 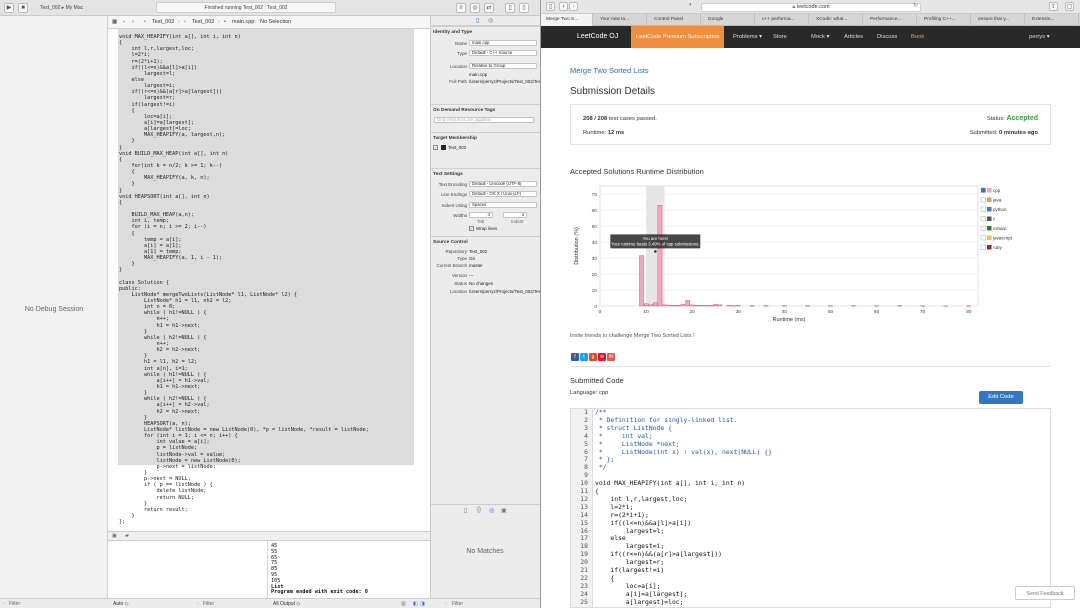 I want to click on target-checkbox: ✓, so click(x=435, y=147).